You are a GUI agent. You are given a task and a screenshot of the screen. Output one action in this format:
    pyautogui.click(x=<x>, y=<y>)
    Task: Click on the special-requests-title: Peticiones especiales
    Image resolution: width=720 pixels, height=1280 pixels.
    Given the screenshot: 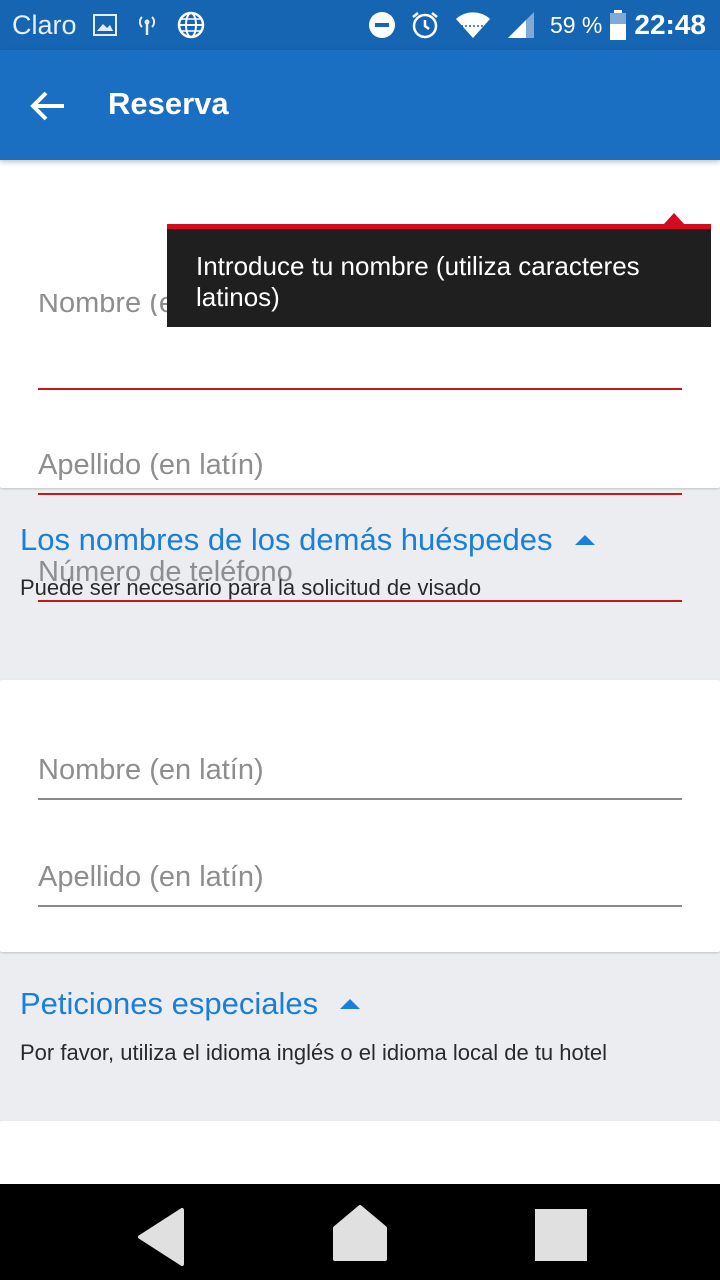 What is the action you would take?
    pyautogui.click(x=169, y=1003)
    